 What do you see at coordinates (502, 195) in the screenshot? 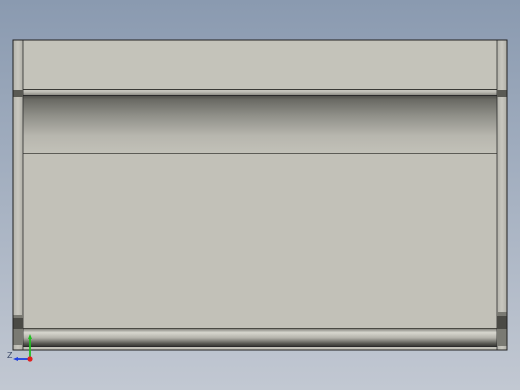
I see `model-right-bar` at bounding box center [502, 195].